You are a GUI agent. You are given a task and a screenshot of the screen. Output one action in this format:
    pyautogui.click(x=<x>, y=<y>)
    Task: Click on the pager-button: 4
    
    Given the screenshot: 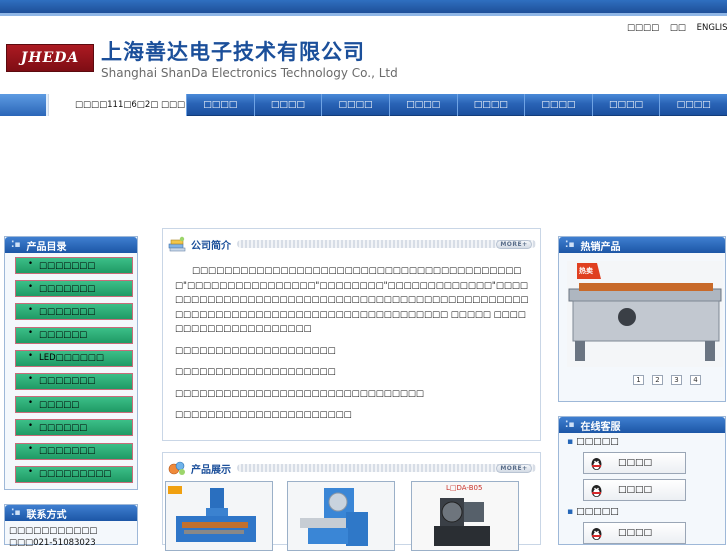 What is the action you would take?
    pyautogui.click(x=695, y=380)
    